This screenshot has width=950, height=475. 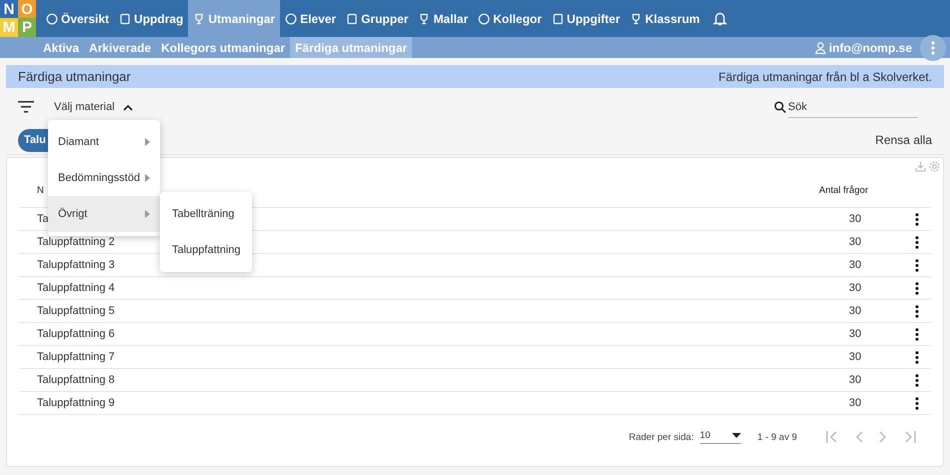 I want to click on page-range: 1 - 9 av 9, so click(x=777, y=437).